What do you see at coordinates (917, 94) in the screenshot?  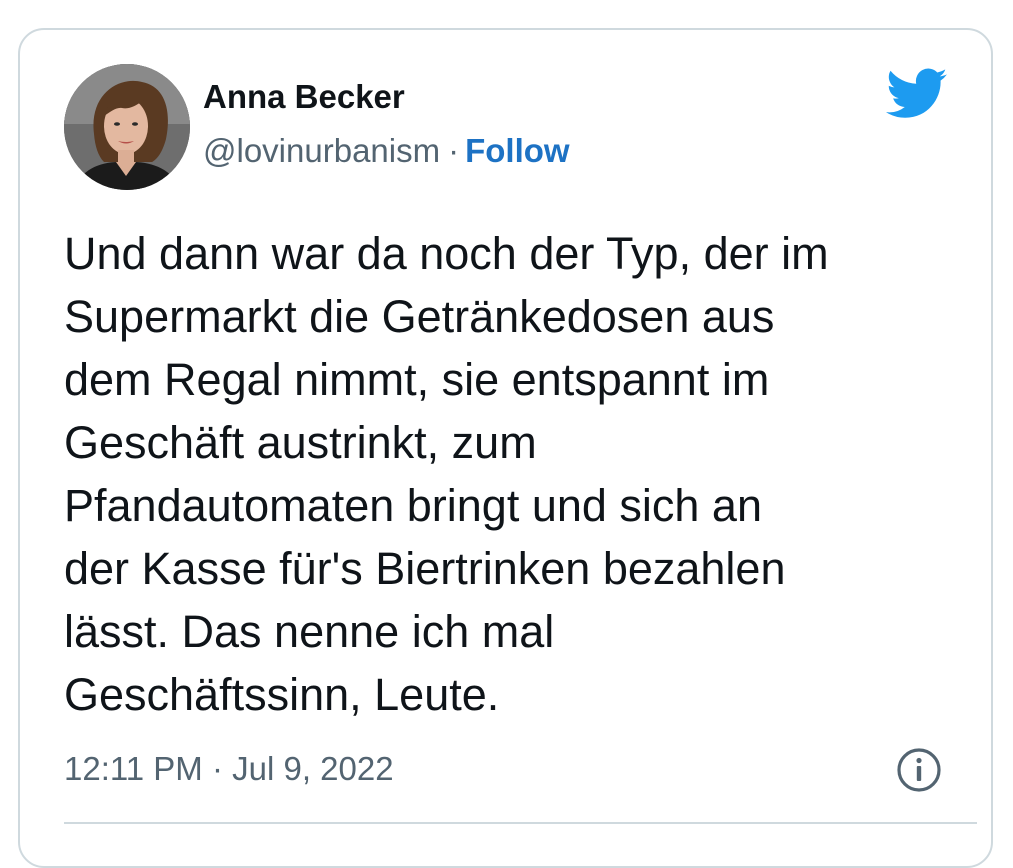 I see `twitter-bird-icon` at bounding box center [917, 94].